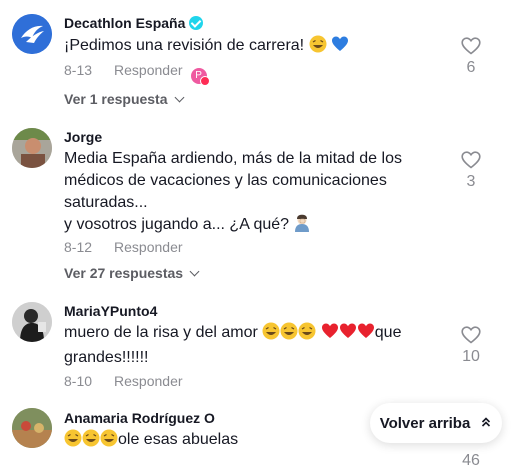 The height and width of the screenshot is (470, 512). Describe the element at coordinates (340, 47) in the screenshot. I see `blue-heart-icon` at that location.